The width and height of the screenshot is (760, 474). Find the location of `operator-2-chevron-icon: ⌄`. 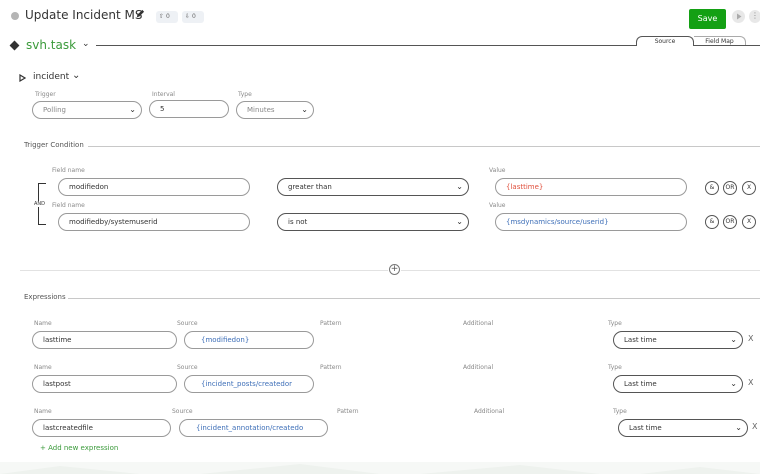

operator-2-chevron-icon: ⌄ is located at coordinates (459, 221).